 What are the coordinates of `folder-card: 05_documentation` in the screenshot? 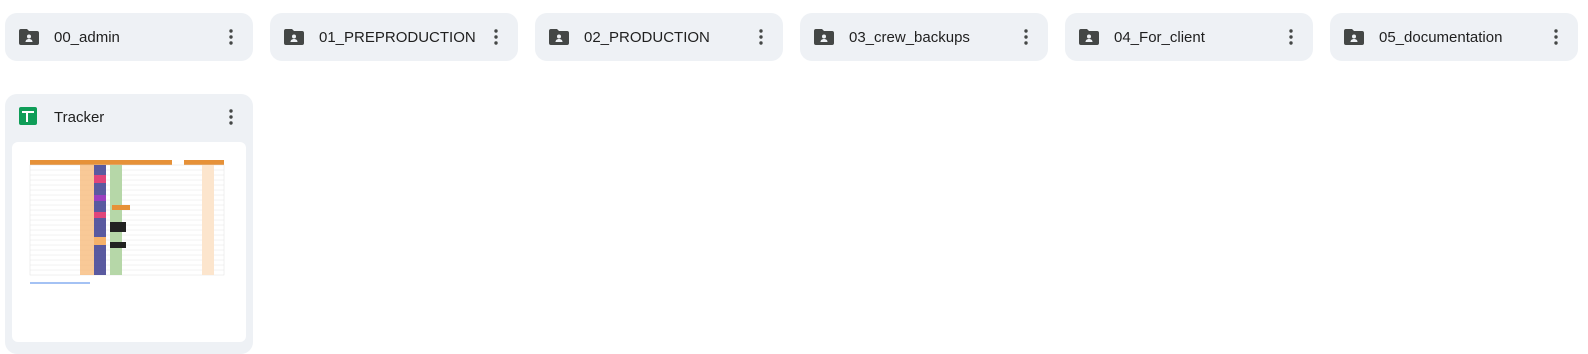 It's located at (1454, 37).